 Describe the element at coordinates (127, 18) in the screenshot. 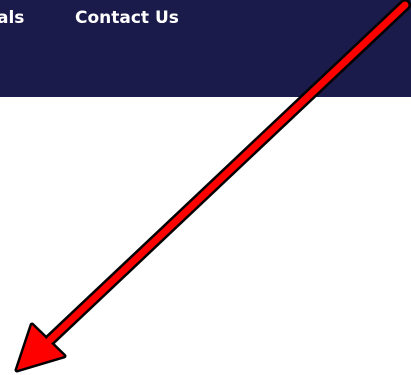

I see `nav-link-contact-us: Contact Us` at that location.